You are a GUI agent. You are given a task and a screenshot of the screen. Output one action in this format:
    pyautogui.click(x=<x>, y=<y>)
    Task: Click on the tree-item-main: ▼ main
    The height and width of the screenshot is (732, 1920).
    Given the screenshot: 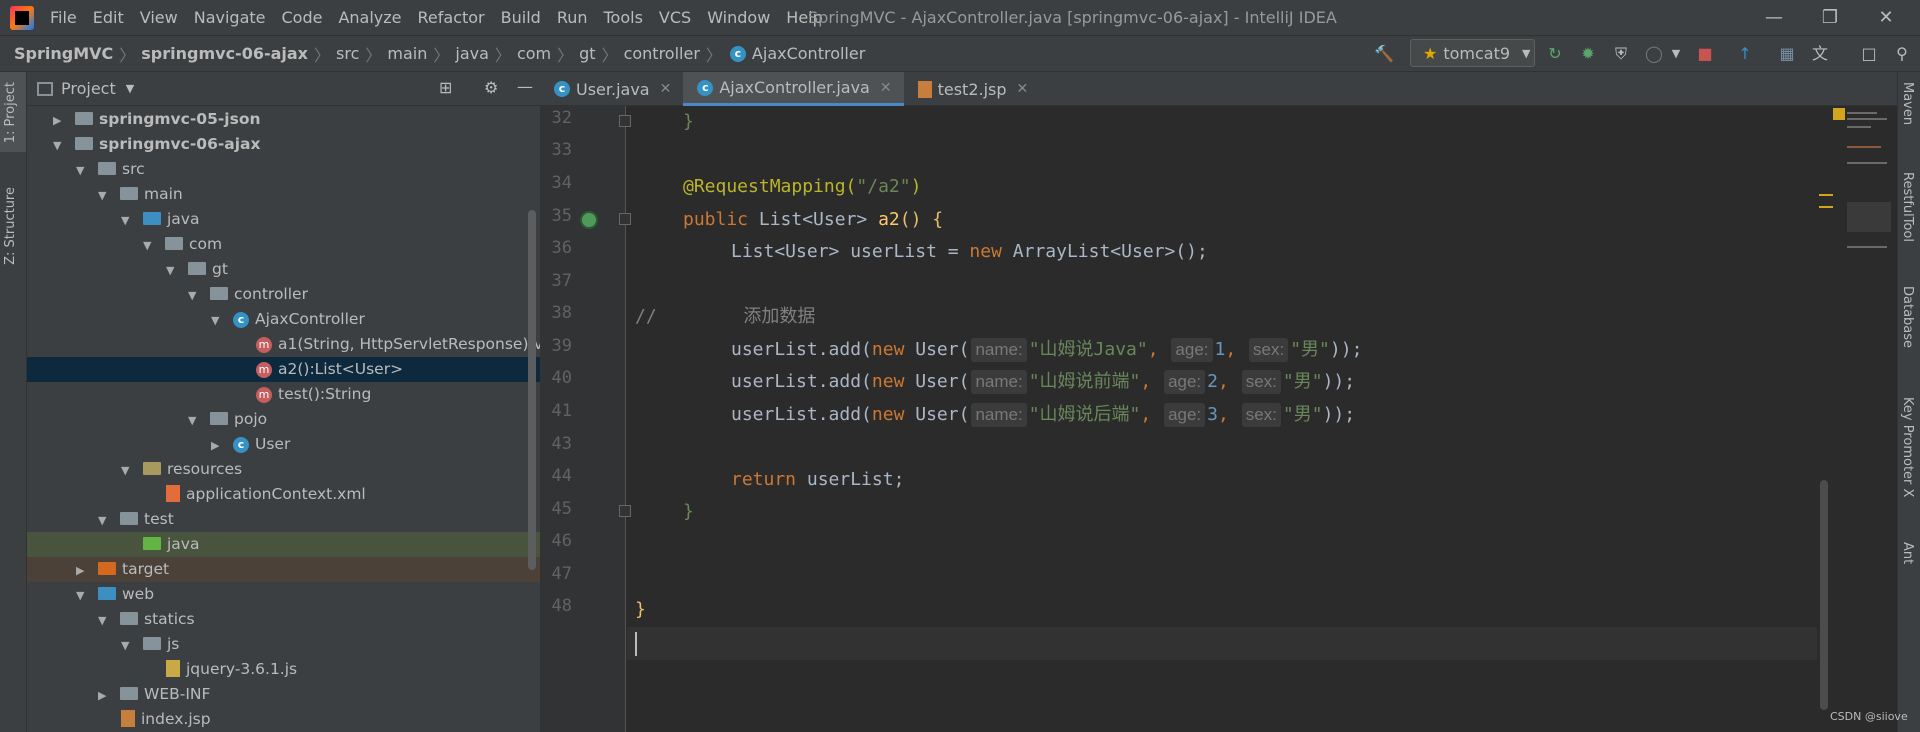 What is the action you would take?
    pyautogui.click(x=283, y=194)
    